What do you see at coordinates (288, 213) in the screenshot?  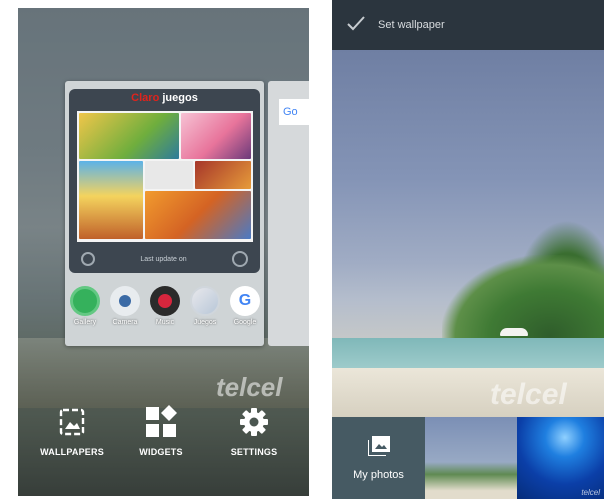 I see `next-home-screen-card: Go` at bounding box center [288, 213].